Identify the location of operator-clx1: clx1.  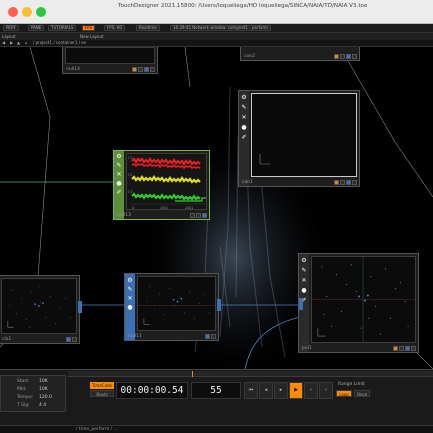
(41, 309).